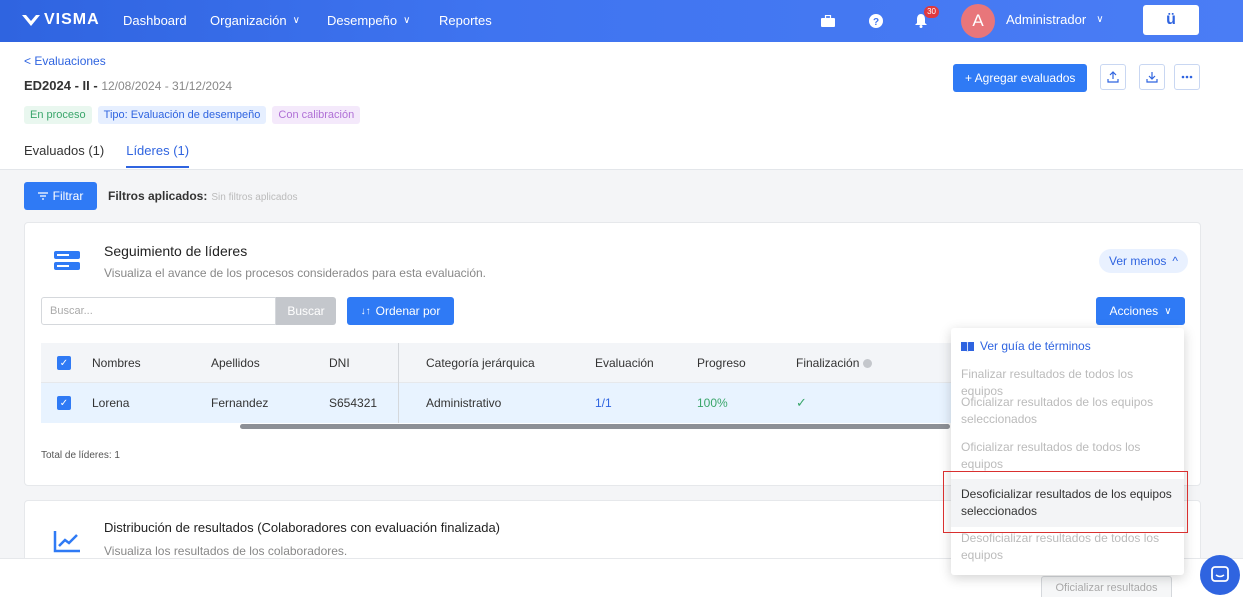  Describe the element at coordinates (158, 196) in the screenshot. I see `filters-applied-label: Filtros aplicados:` at that location.